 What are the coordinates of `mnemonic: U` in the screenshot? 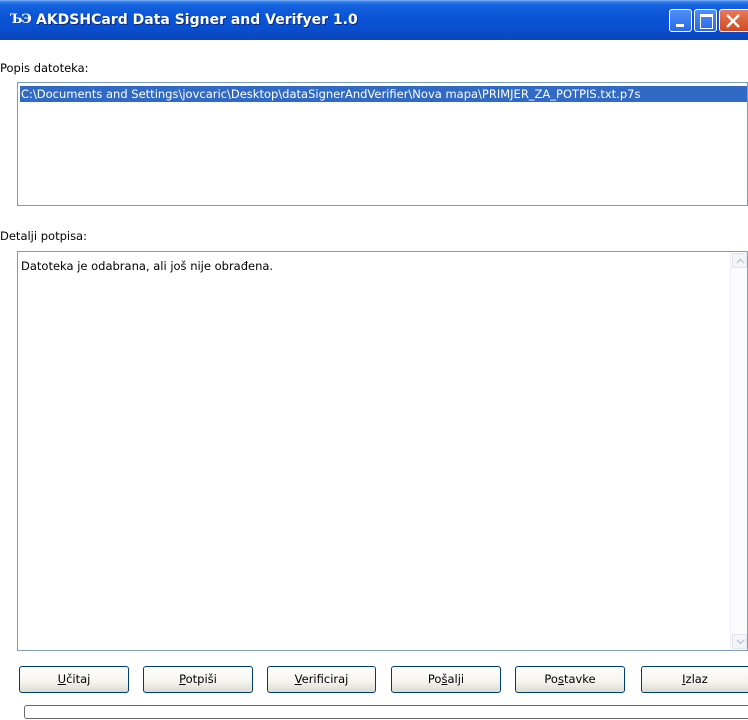 It's located at (62, 679).